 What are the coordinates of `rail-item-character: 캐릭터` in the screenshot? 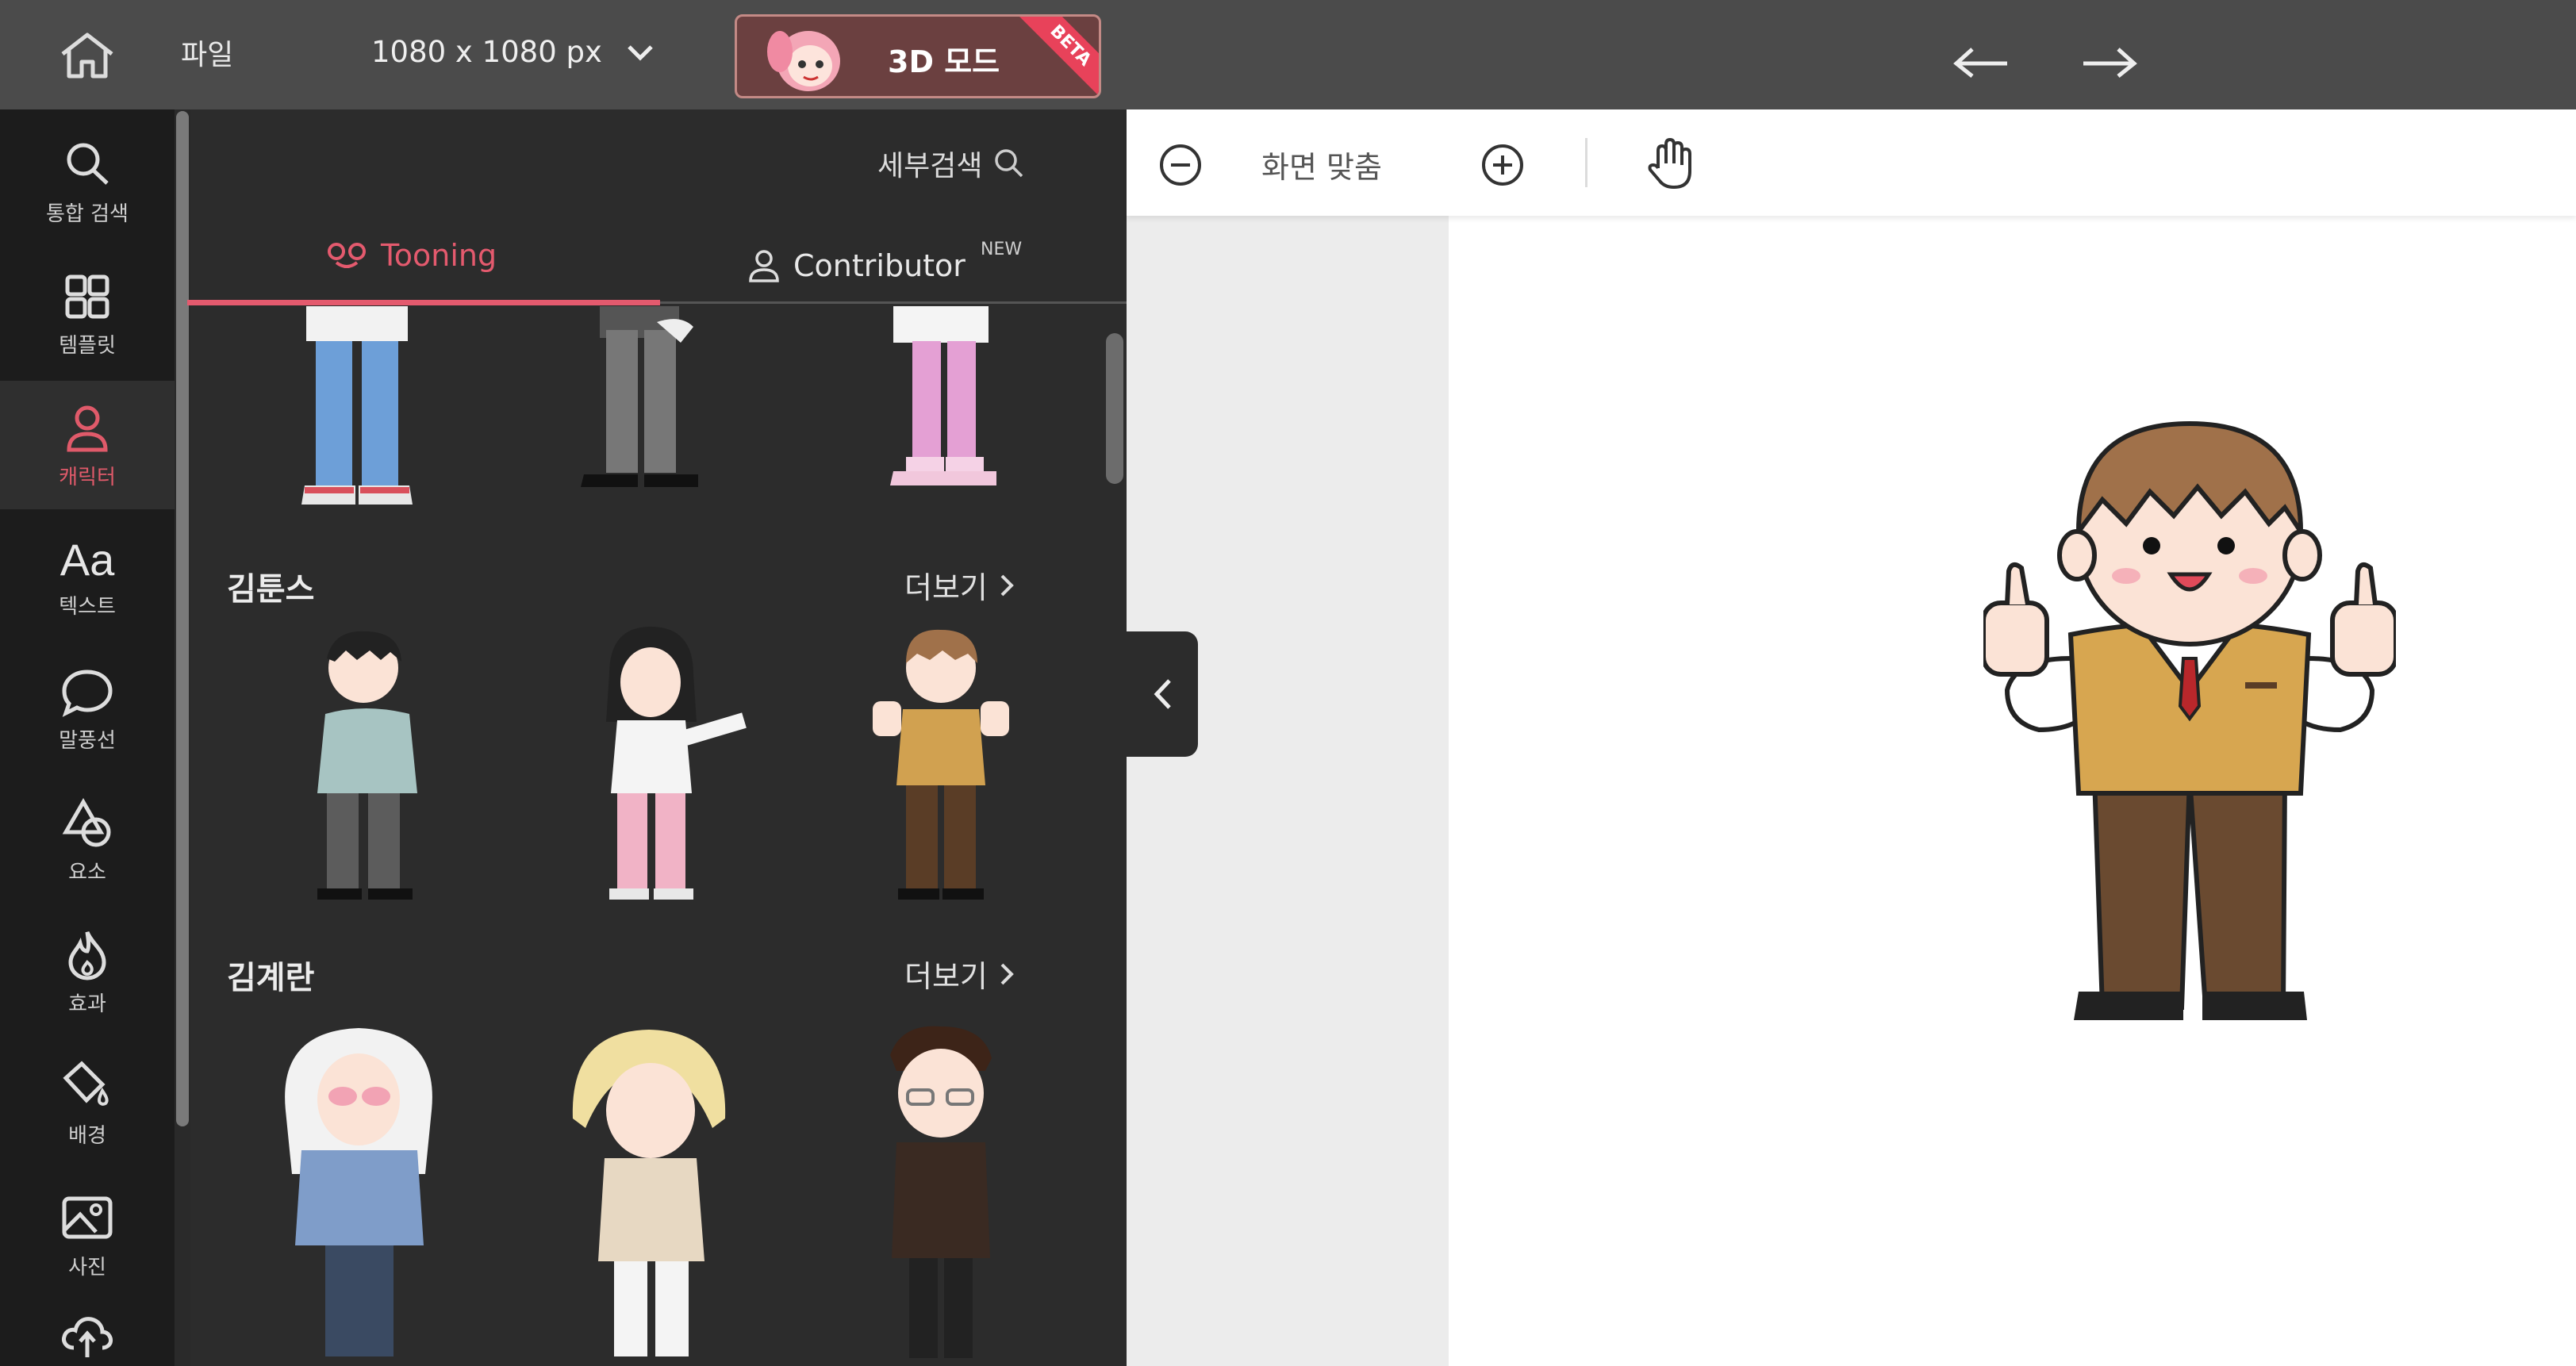 It's located at (87, 445).